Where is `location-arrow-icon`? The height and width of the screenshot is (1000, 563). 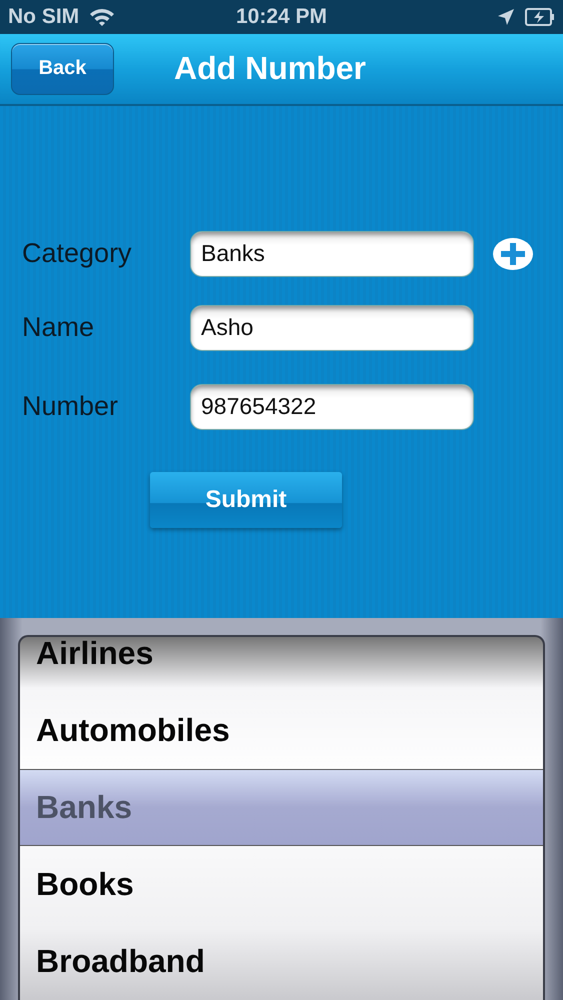 location-arrow-icon is located at coordinates (506, 17).